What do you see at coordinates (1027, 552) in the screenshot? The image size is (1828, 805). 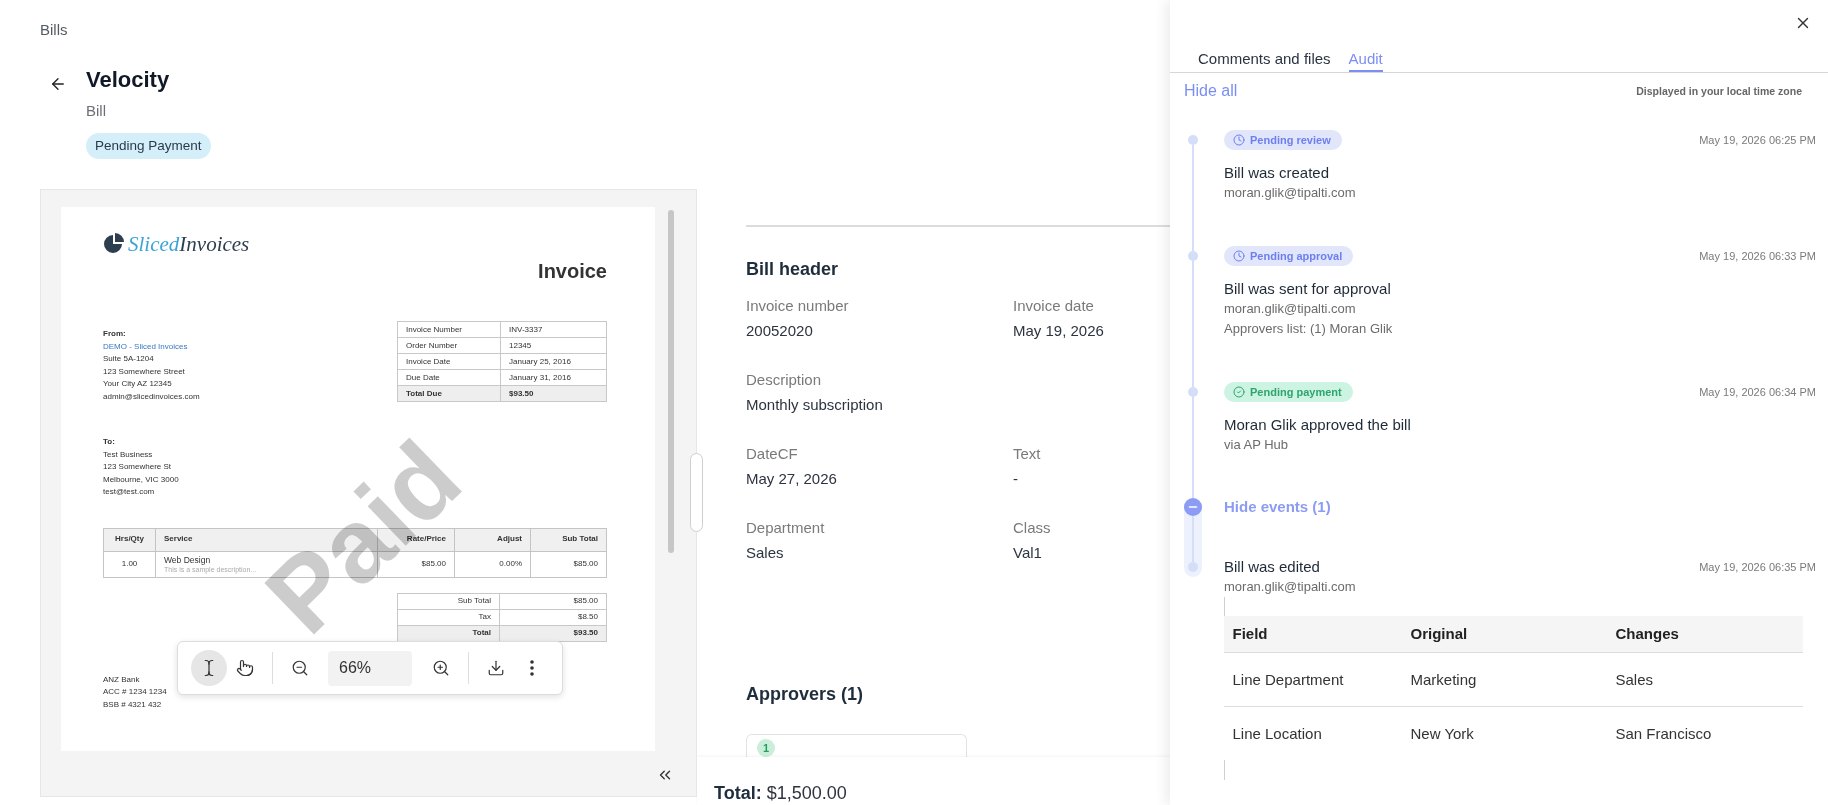 I see `field-value: Val1` at bounding box center [1027, 552].